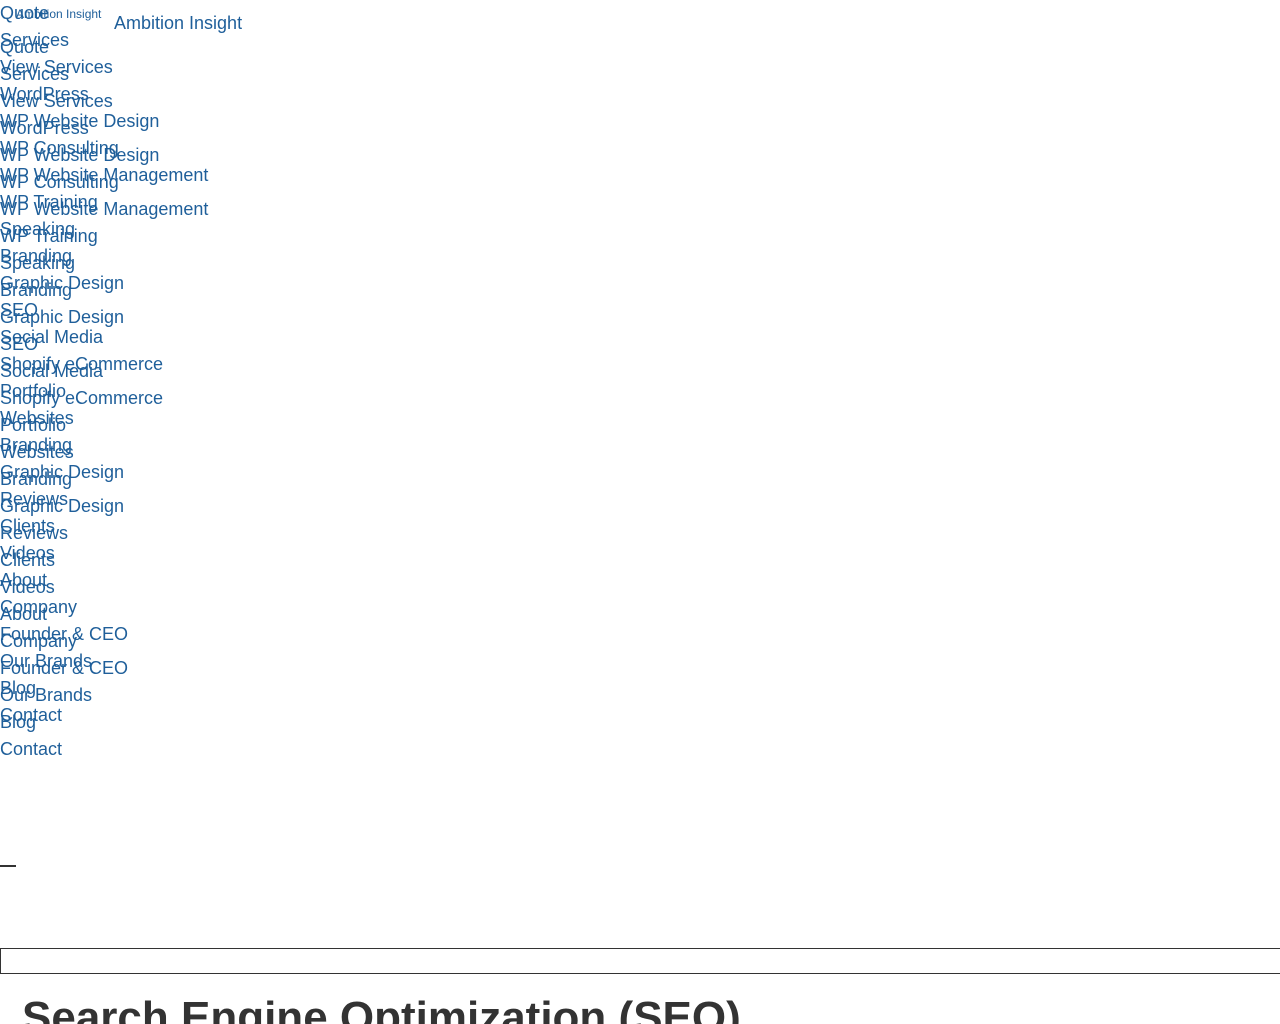  What do you see at coordinates (18, 722) in the screenshot?
I see `nav-link-blog: Blog` at bounding box center [18, 722].